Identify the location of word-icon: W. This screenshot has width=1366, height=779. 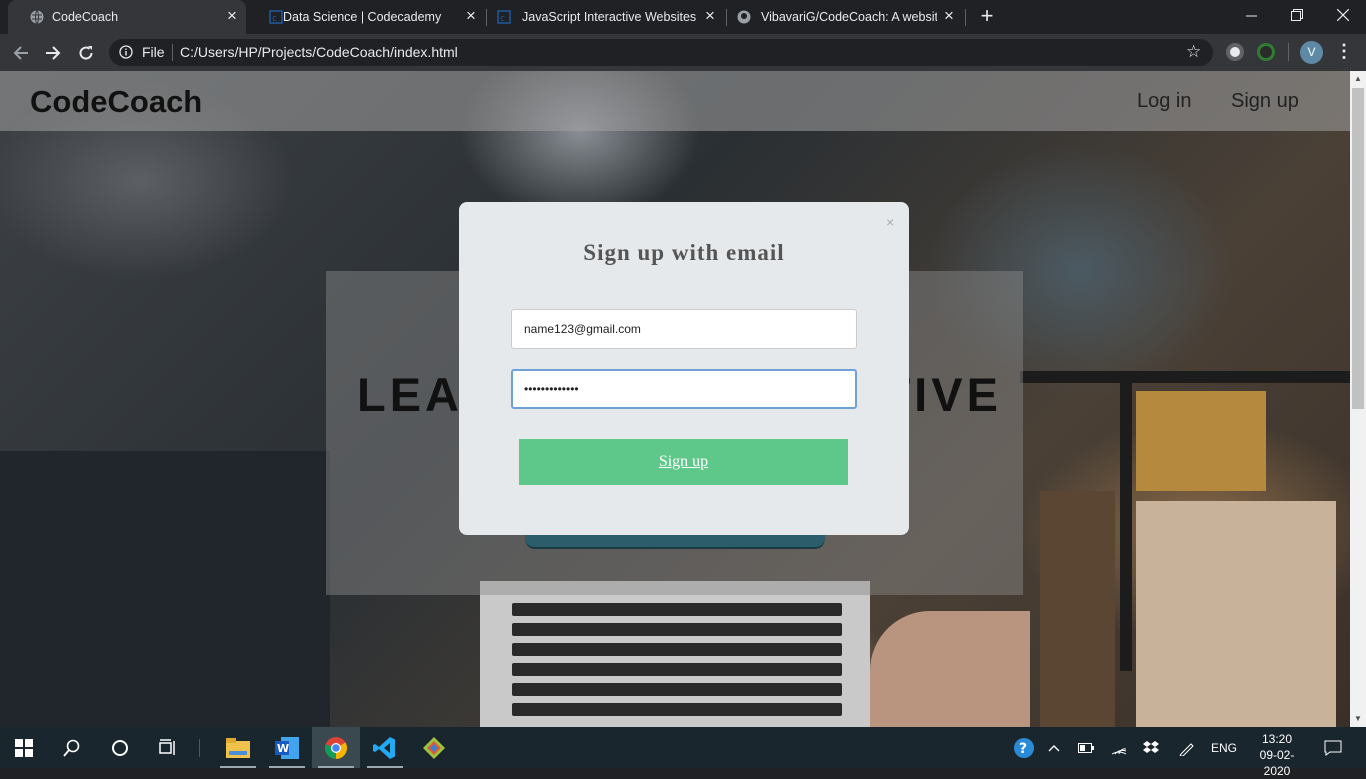
(287, 747).